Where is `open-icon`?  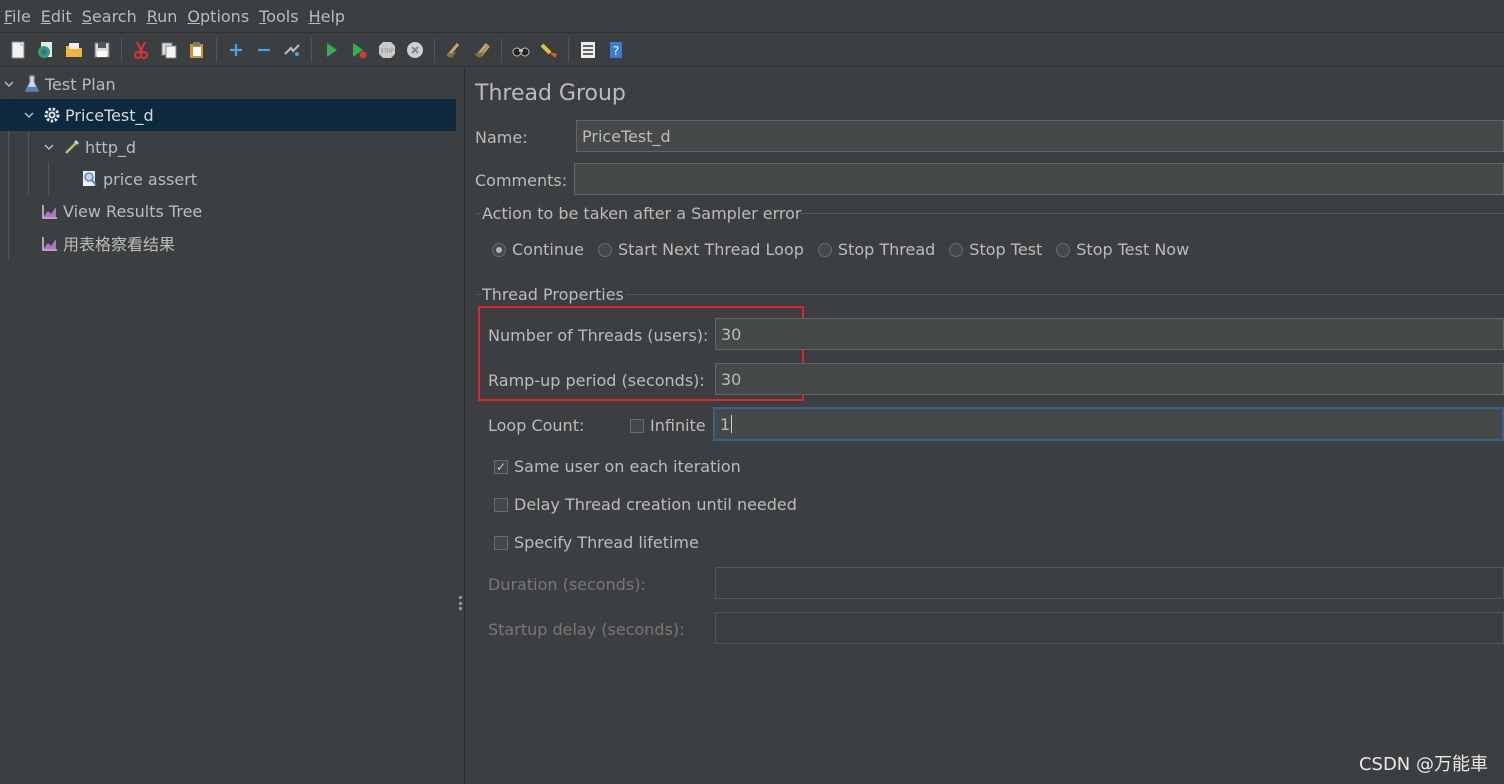 open-icon is located at coordinates (74, 50).